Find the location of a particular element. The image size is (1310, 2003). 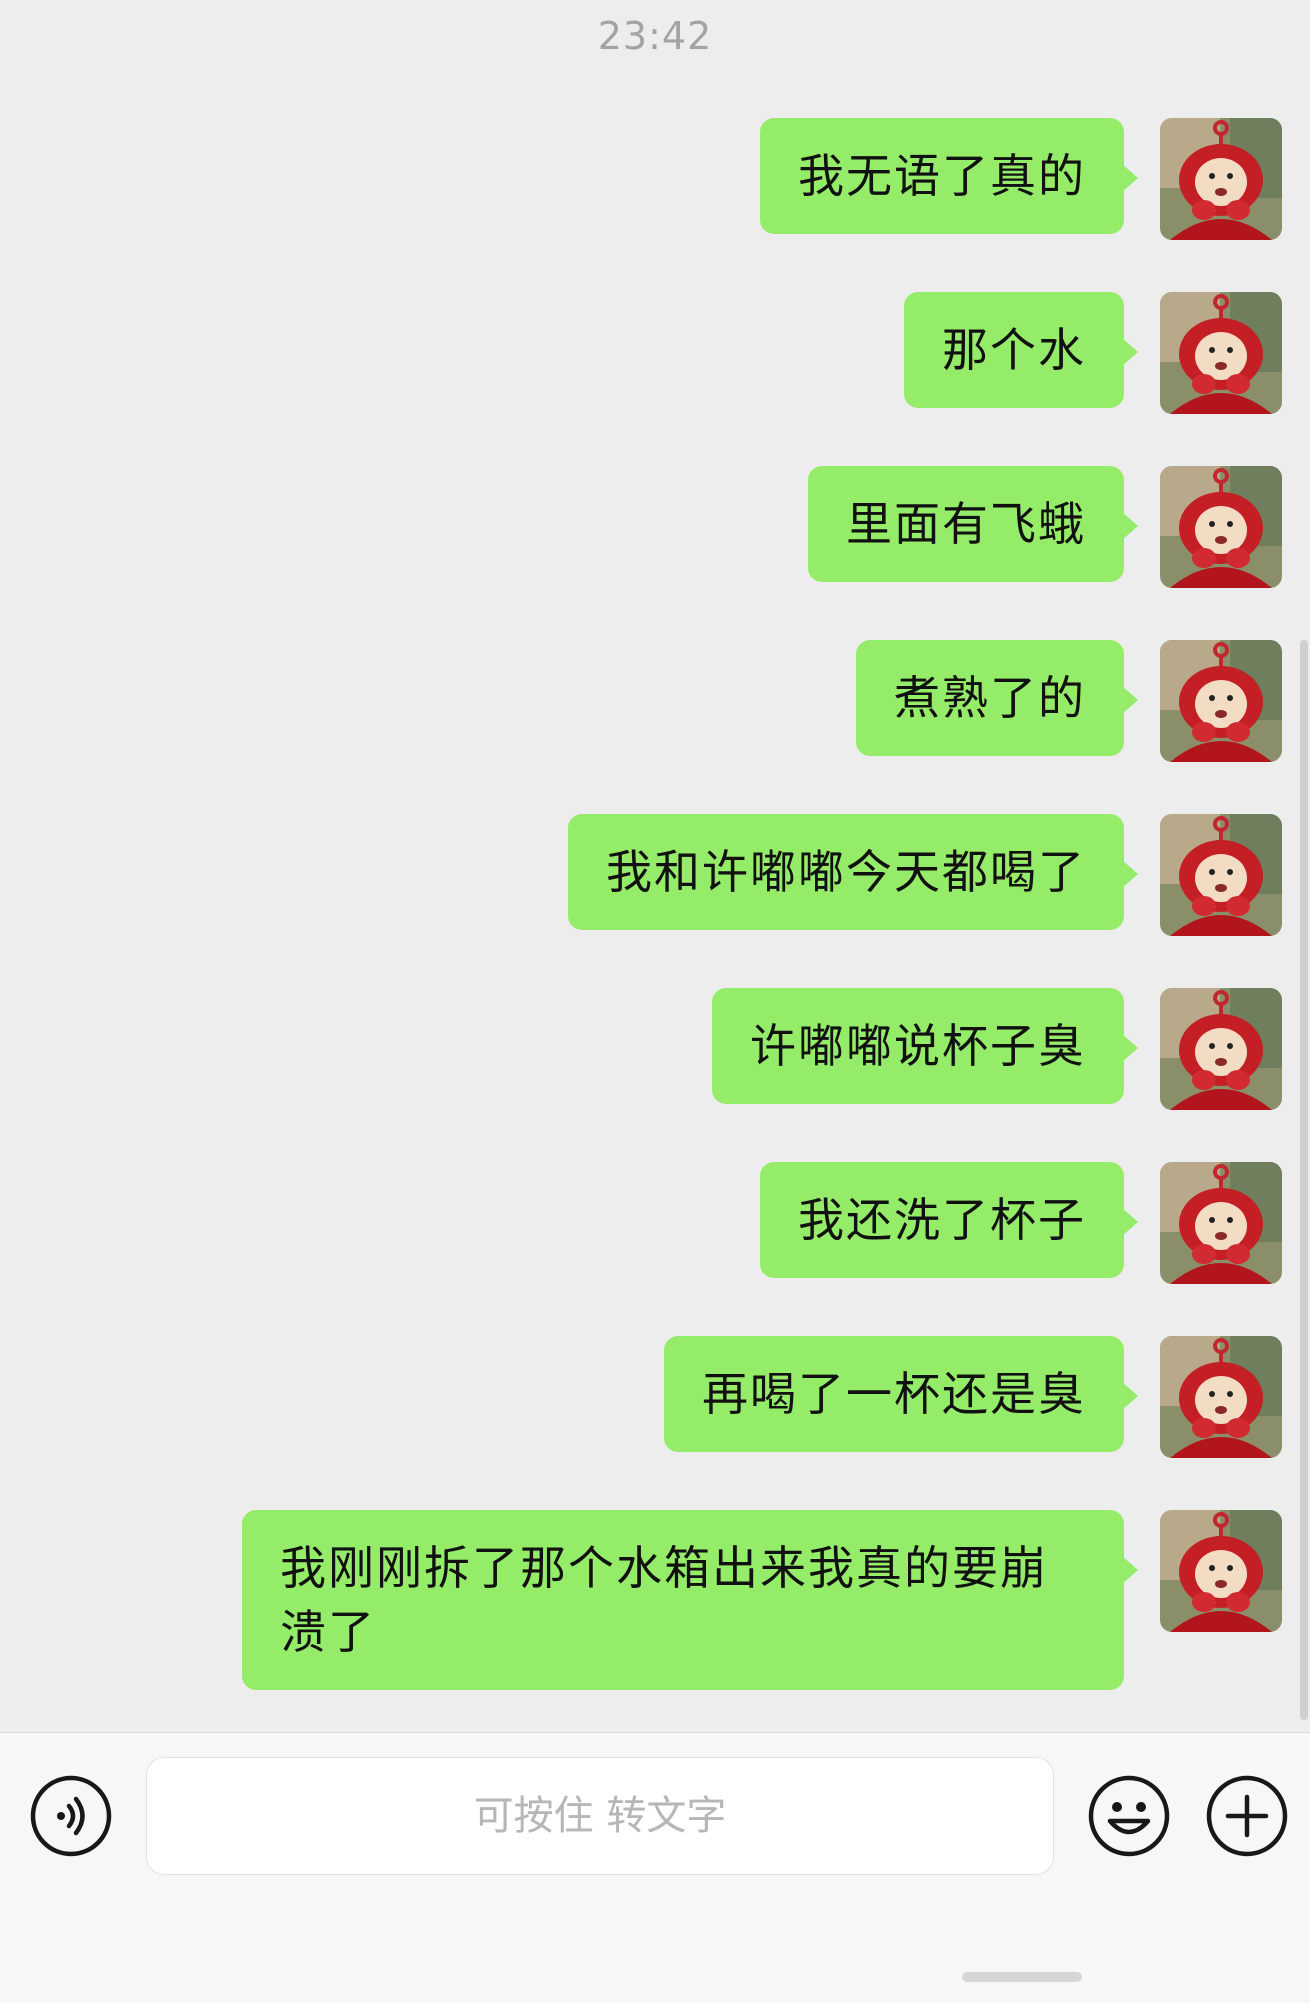

message-bubble: 我还洗了杯子 is located at coordinates (949, 1220).